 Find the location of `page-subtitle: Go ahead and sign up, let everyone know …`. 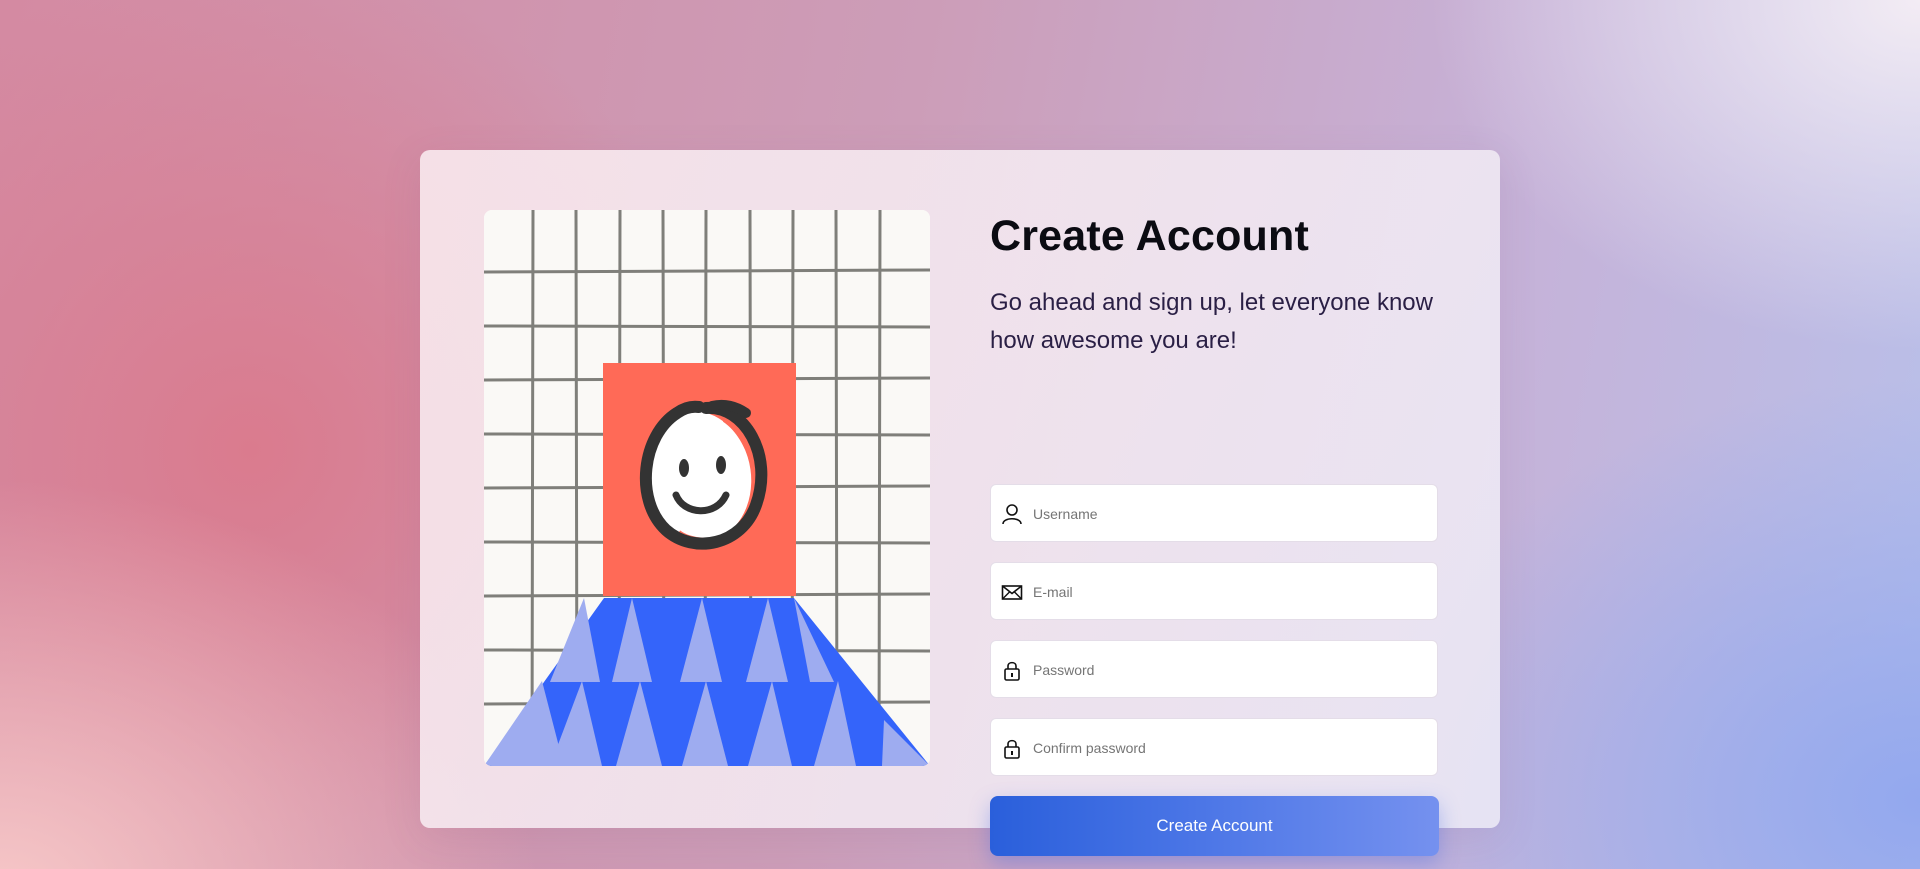

page-subtitle: Go ahead and sign up, let everyone know … is located at coordinates (1211, 321).